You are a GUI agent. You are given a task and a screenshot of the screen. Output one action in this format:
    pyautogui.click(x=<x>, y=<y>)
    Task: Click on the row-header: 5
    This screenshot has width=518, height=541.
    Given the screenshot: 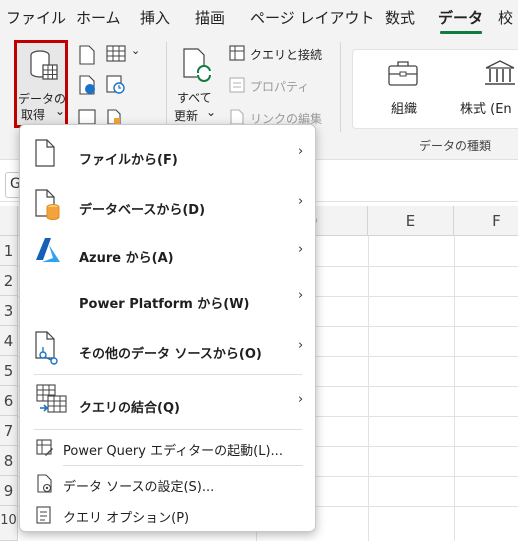 What is the action you would take?
    pyautogui.click(x=9, y=371)
    